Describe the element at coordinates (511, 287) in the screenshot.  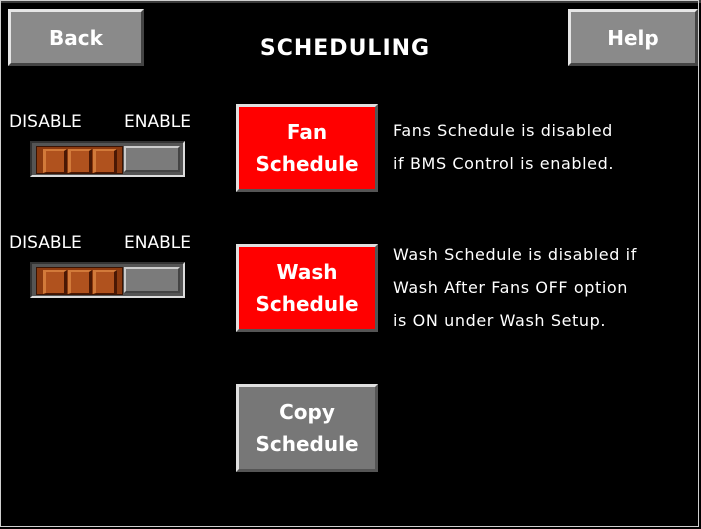
I see `info-line: Wash After Fans OFF option` at that location.